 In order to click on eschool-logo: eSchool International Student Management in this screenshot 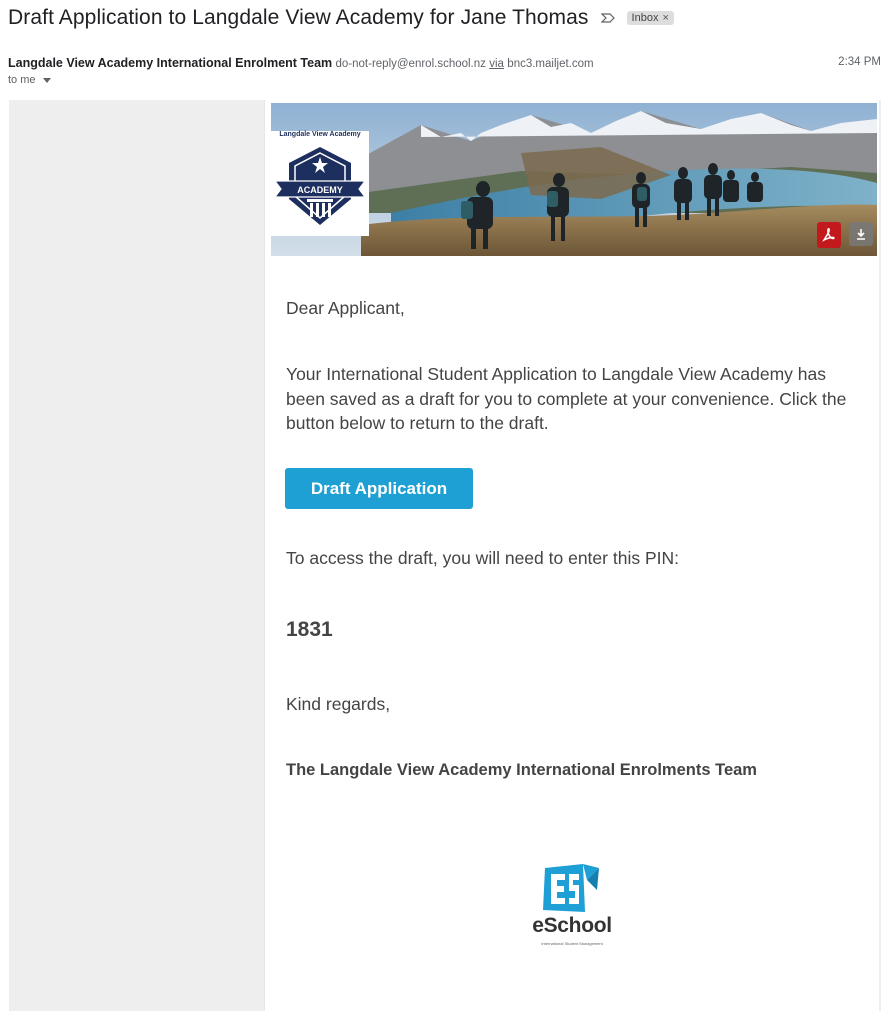, I will do `click(572, 908)`.